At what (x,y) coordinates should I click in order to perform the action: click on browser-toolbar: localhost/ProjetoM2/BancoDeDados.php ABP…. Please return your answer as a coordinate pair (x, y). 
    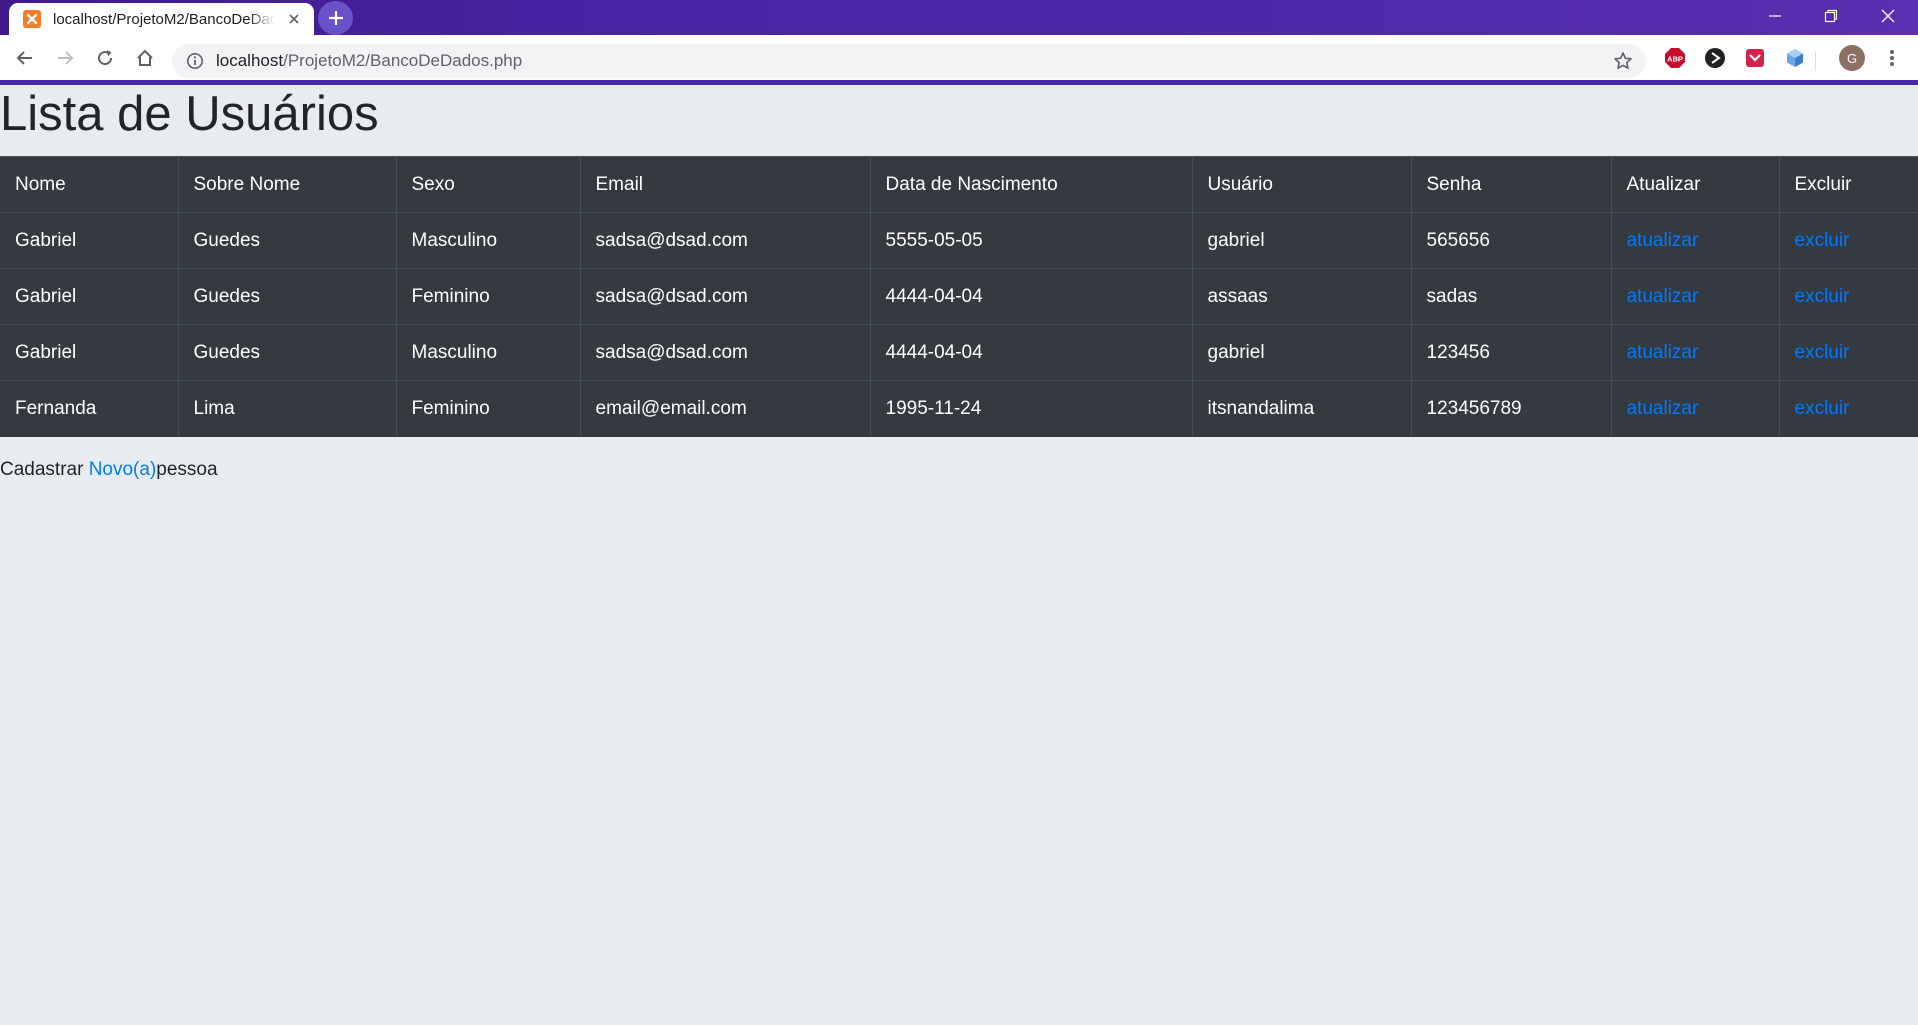
    Looking at the image, I should click on (959, 57).